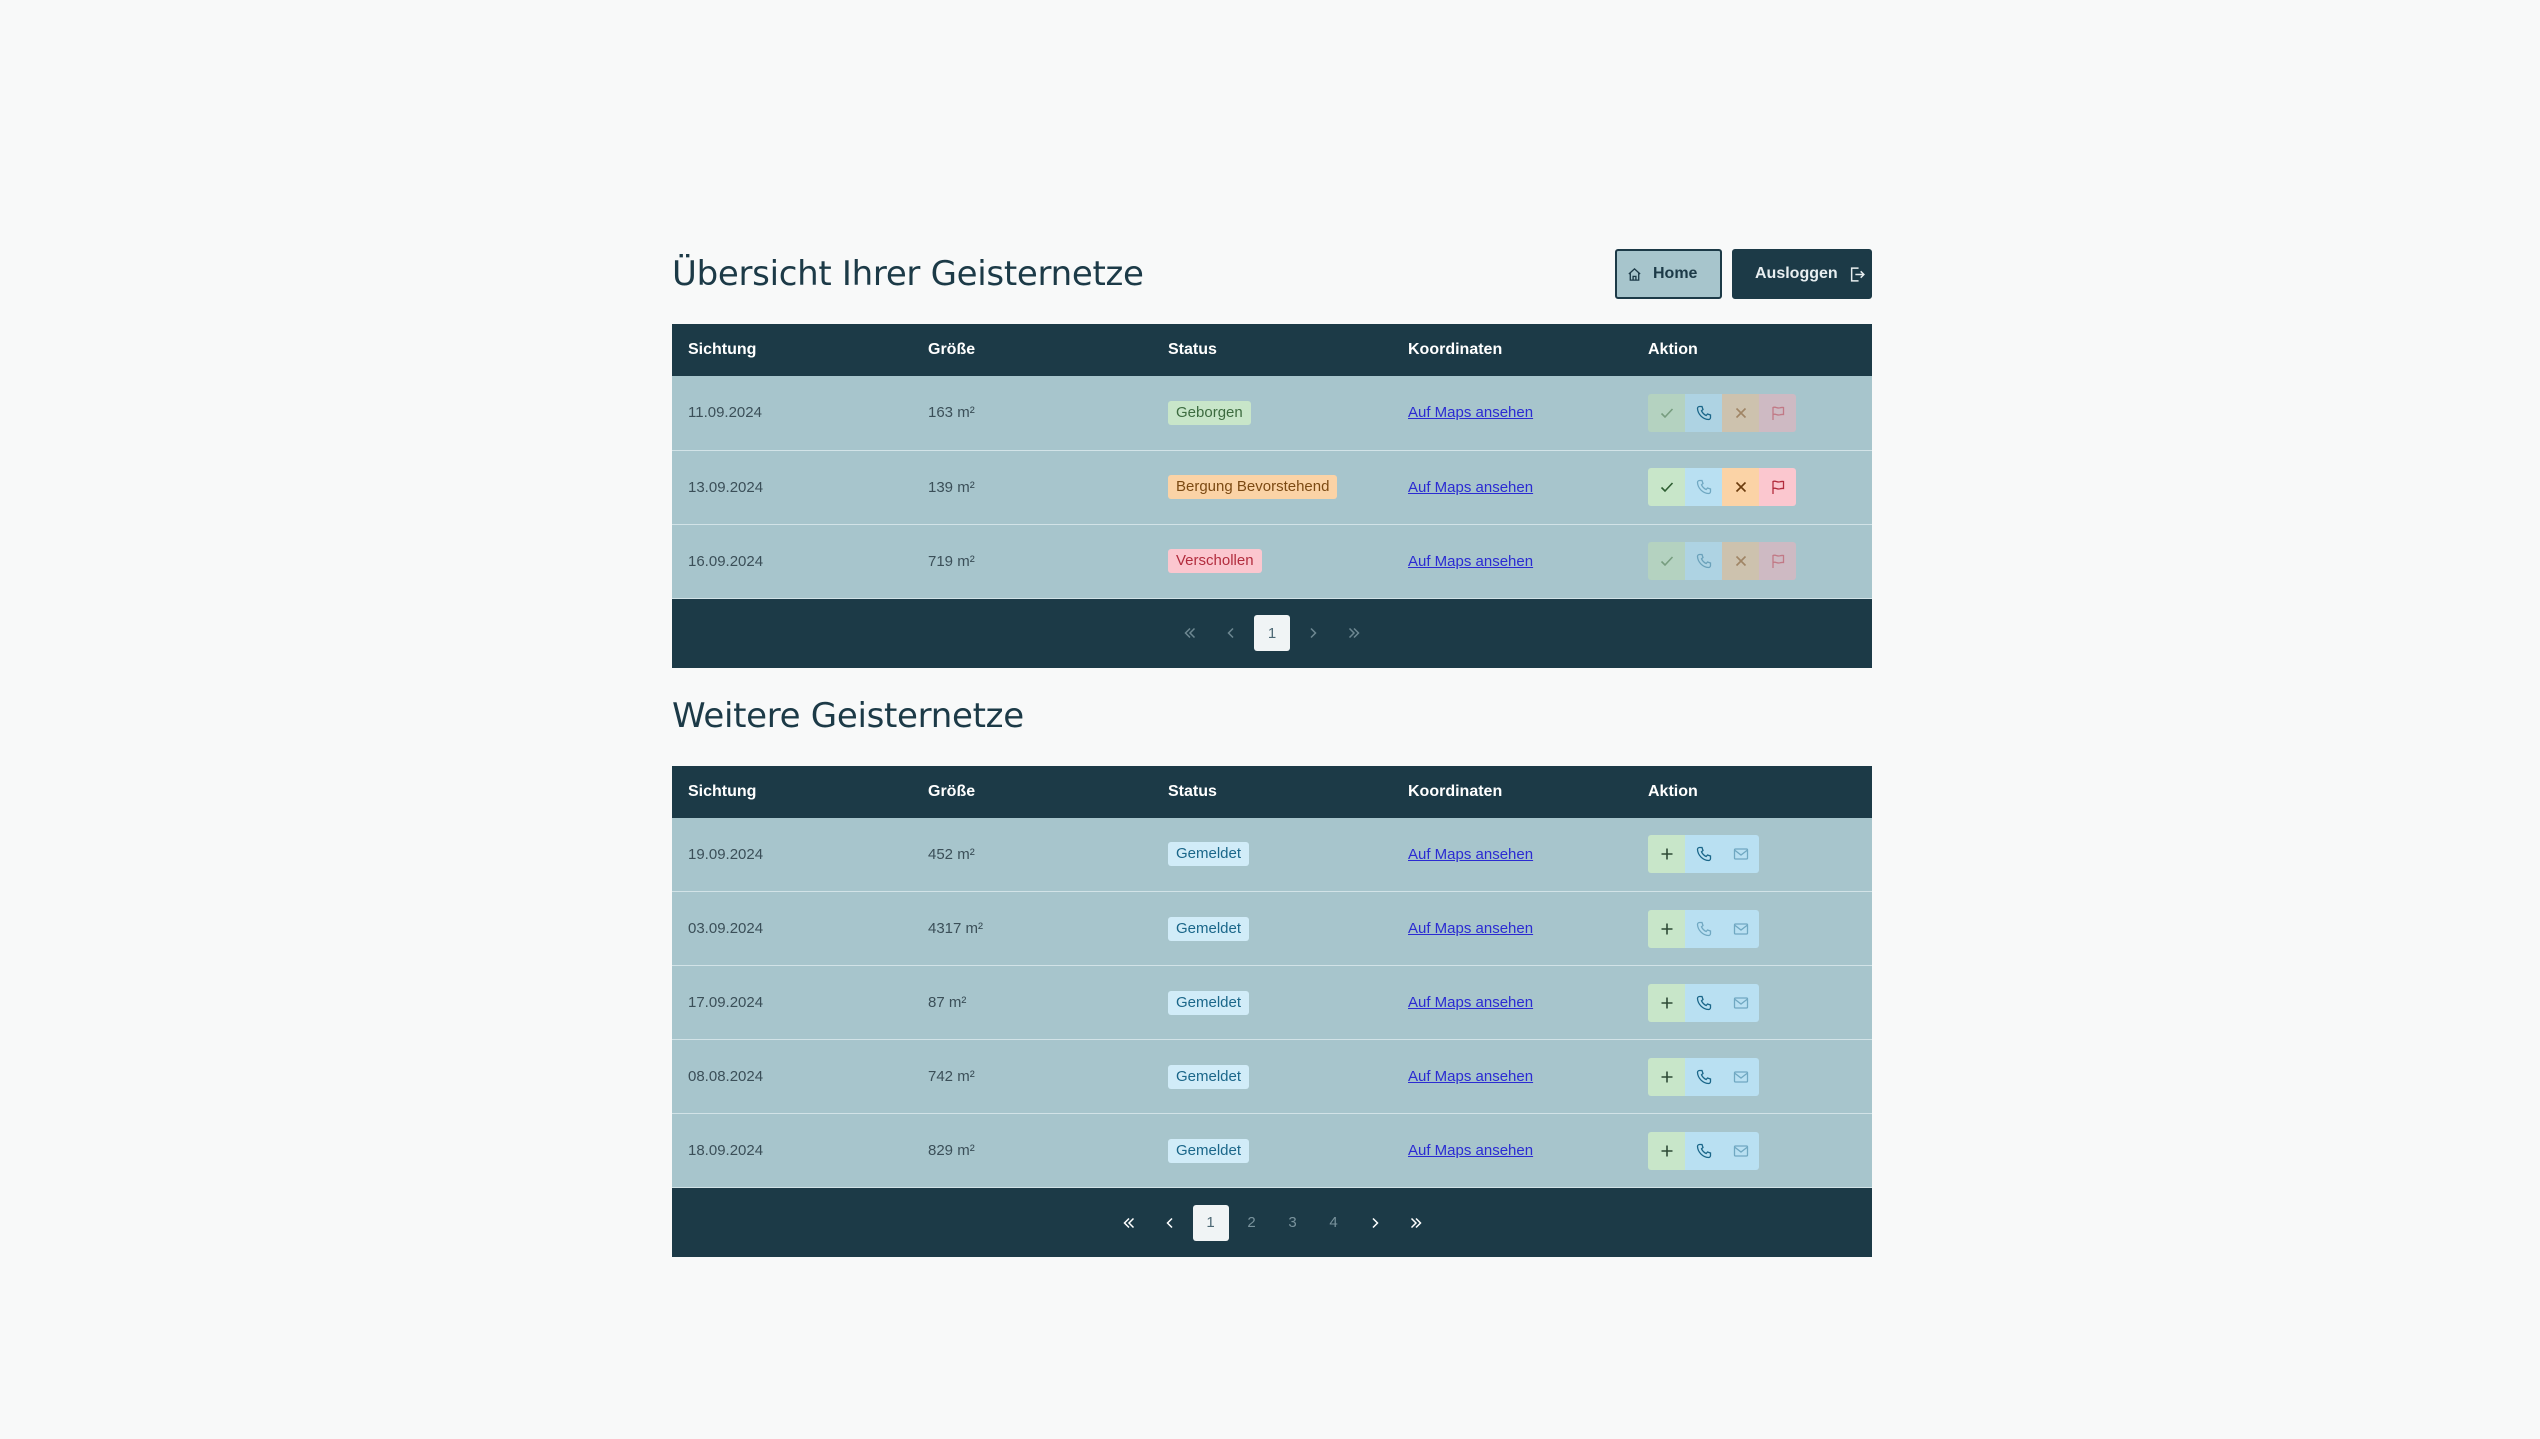  Describe the element at coordinates (1209, 854) in the screenshot. I see `status-badge: Gemeldet` at that location.